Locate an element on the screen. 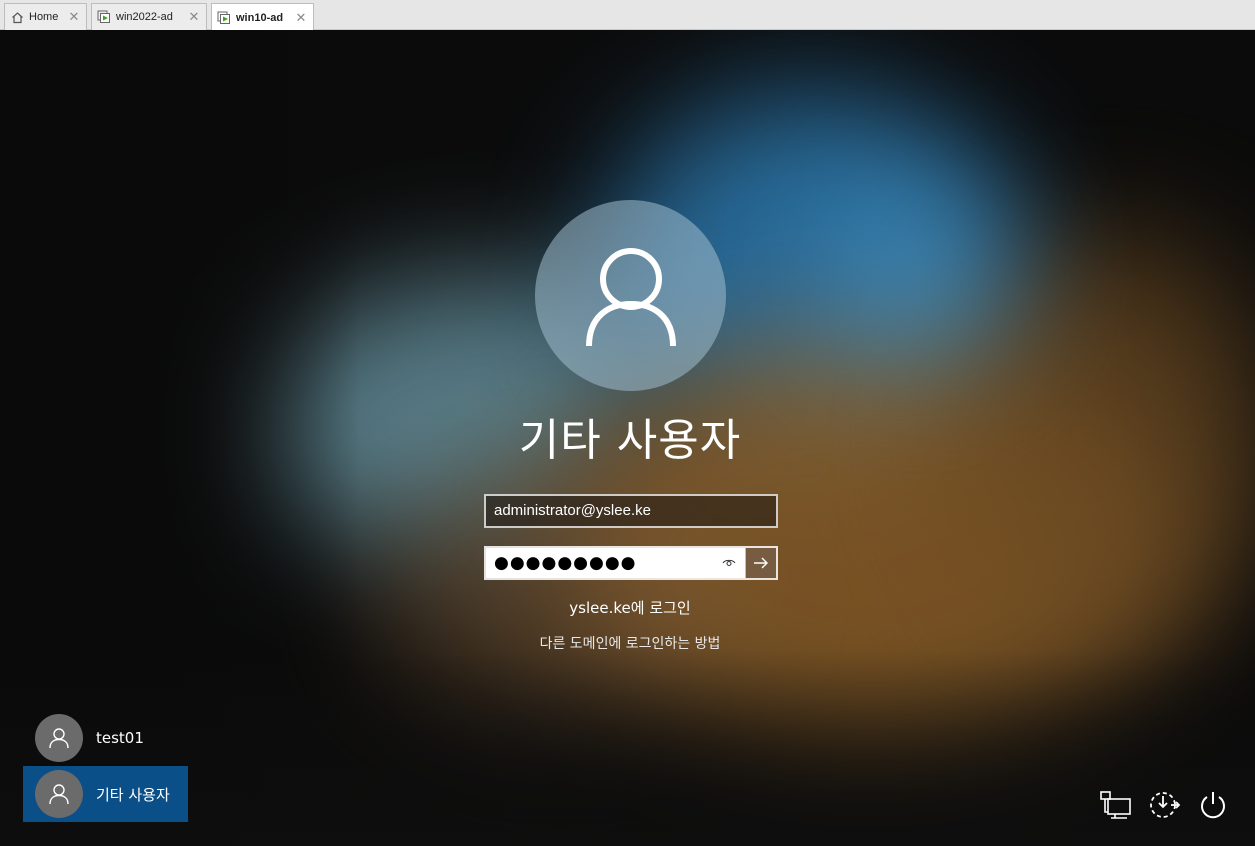 The height and width of the screenshot is (846, 1255). tab-label: win2022-ad is located at coordinates (144, 17).